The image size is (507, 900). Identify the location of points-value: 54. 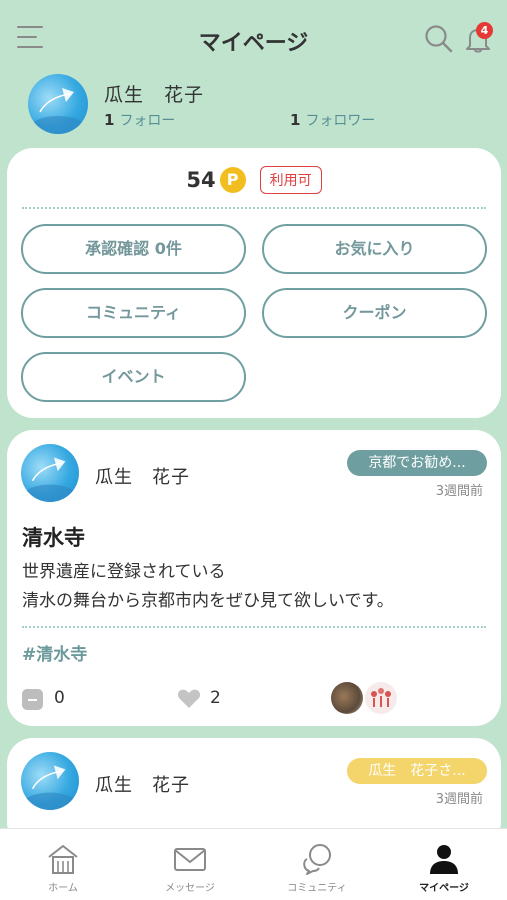
(201, 180).